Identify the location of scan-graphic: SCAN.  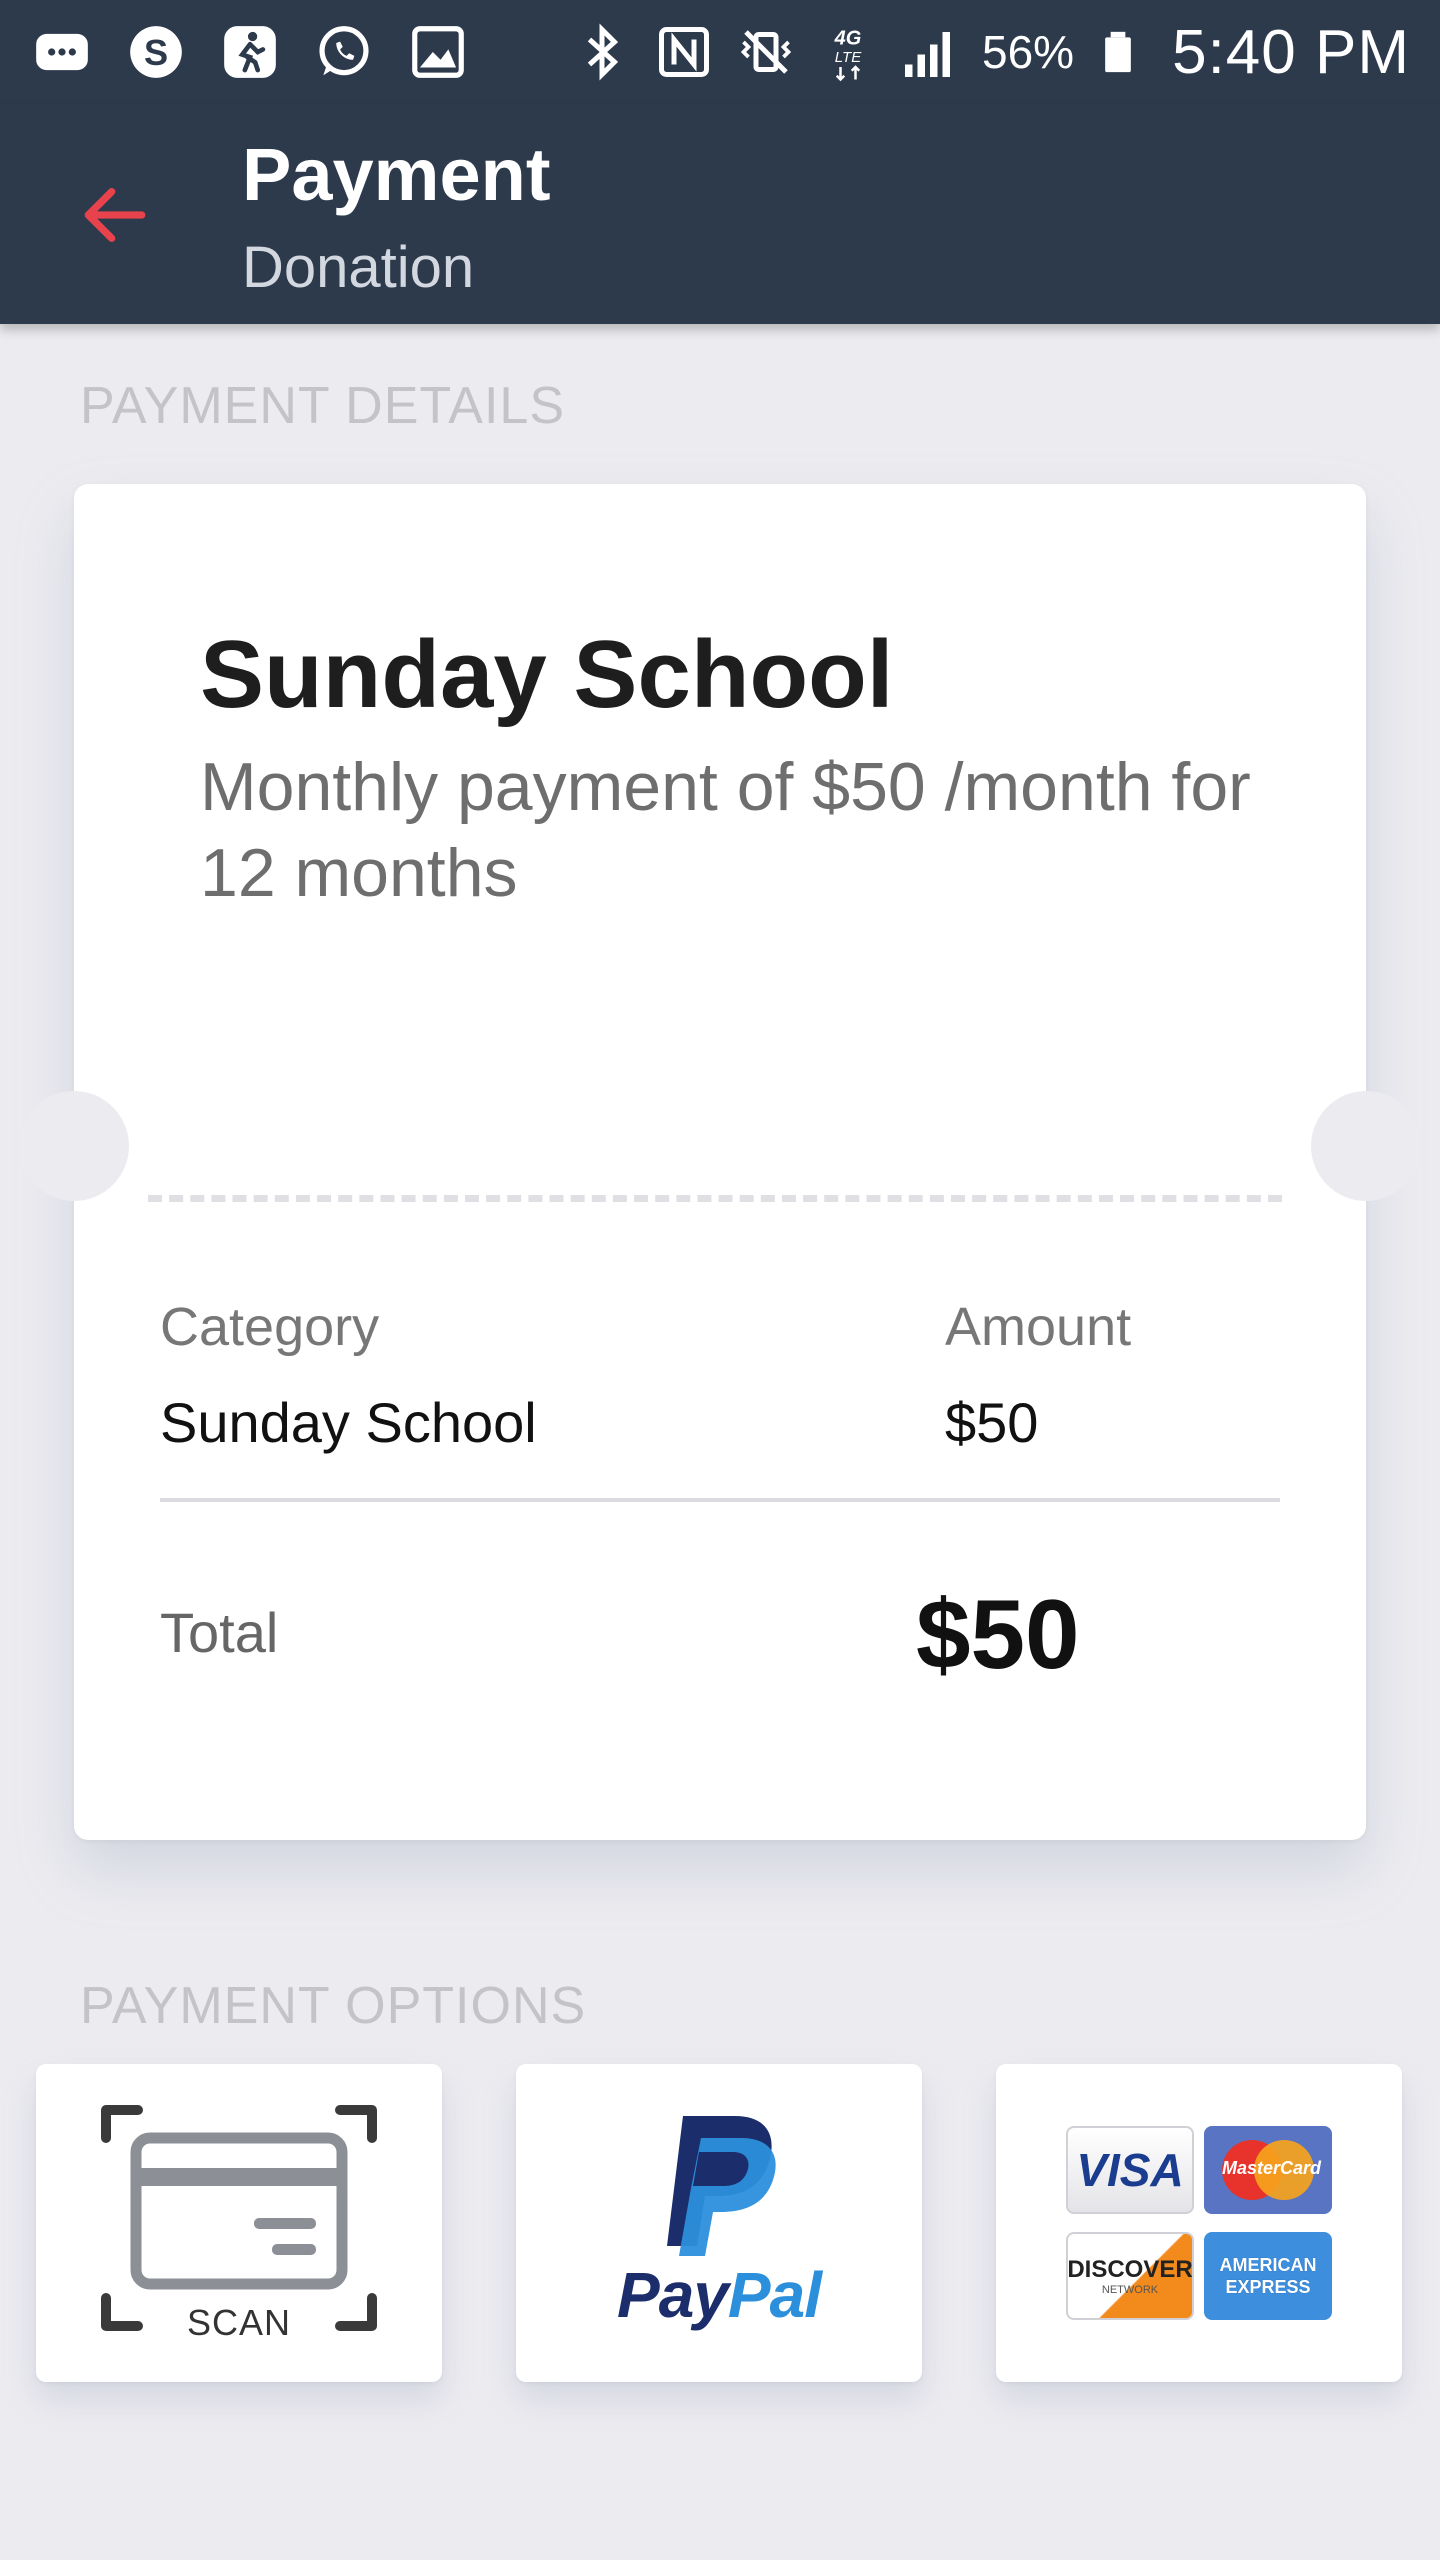
(239, 2223).